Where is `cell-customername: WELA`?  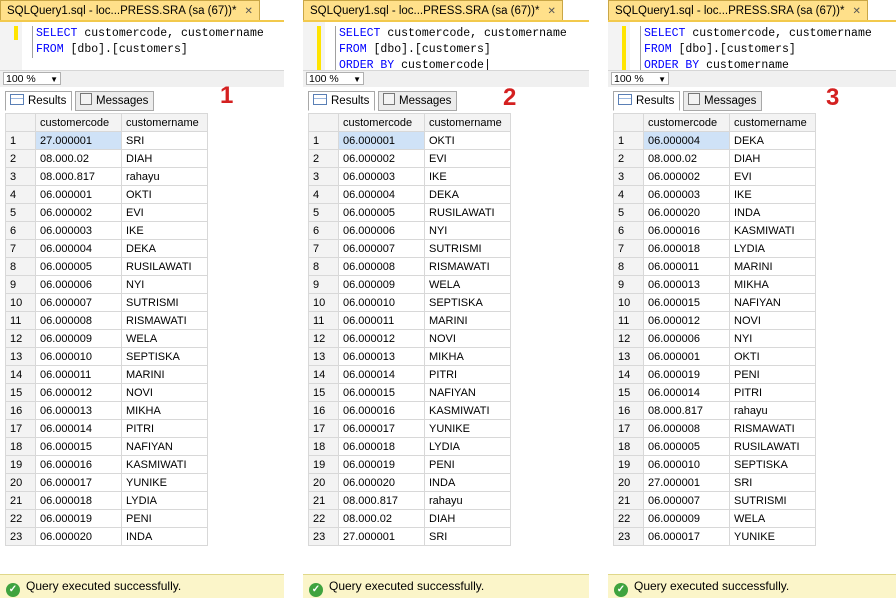 cell-customername: WELA is located at coordinates (772, 518).